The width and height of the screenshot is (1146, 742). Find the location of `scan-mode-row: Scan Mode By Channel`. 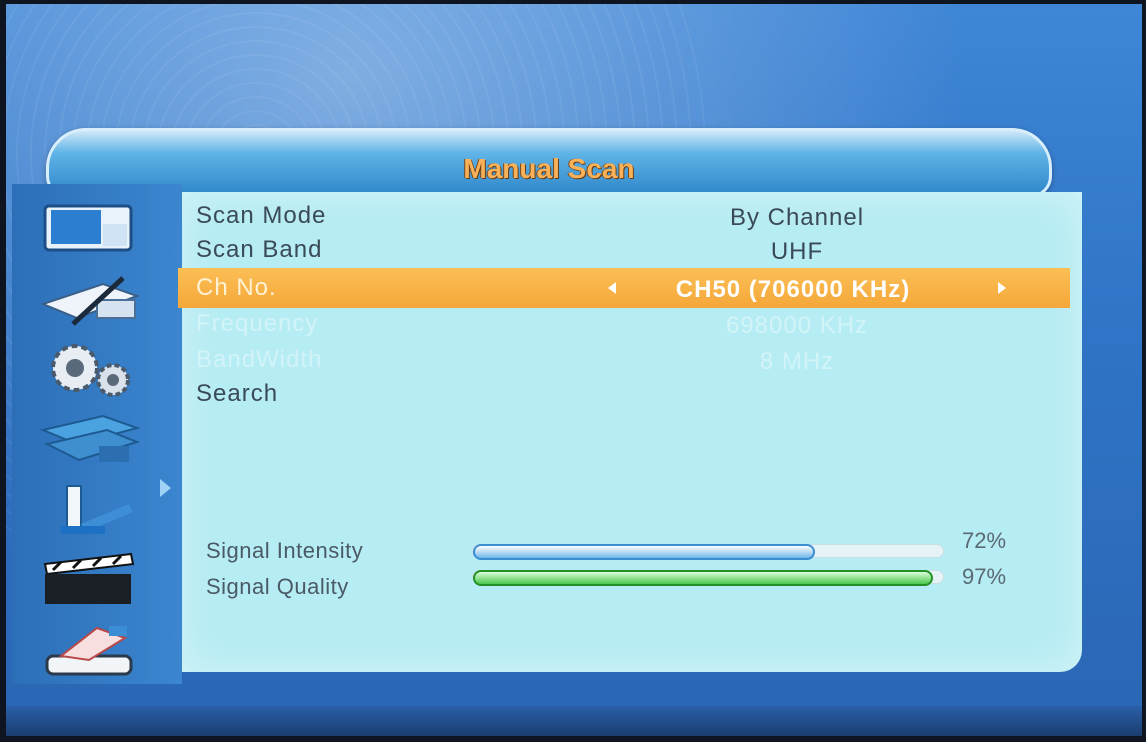

scan-mode-row: Scan Mode By Channel is located at coordinates (632, 215).